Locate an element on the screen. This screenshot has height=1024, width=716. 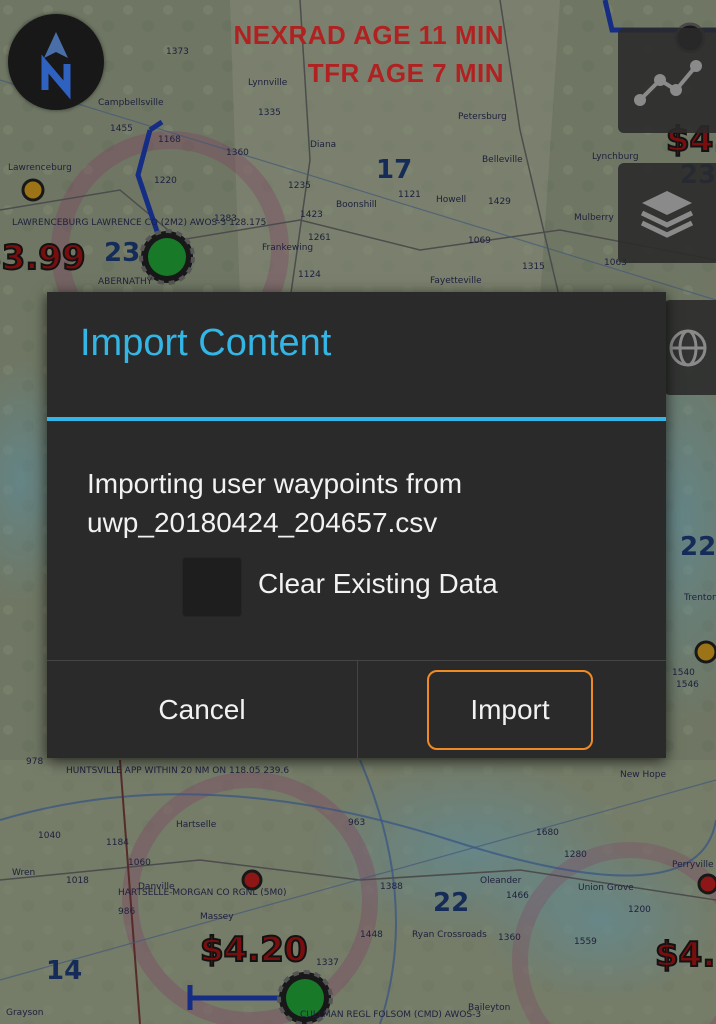
line-chart-icon is located at coordinates (668, 83).